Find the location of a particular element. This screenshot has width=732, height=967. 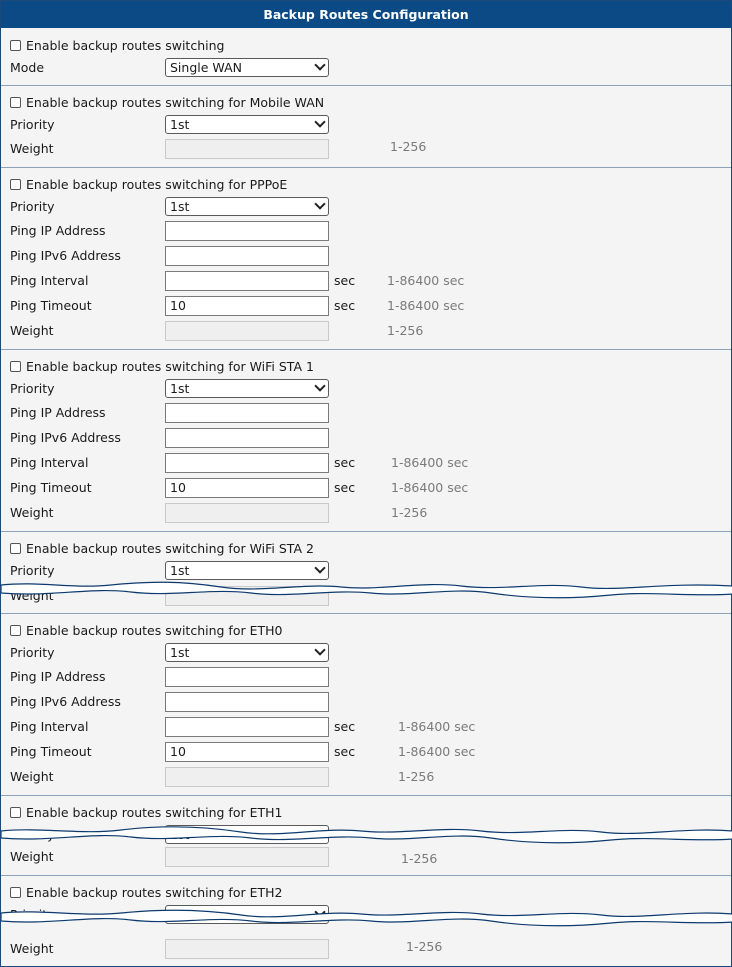

enable-eth2-checkbox is located at coordinates (15, 892).